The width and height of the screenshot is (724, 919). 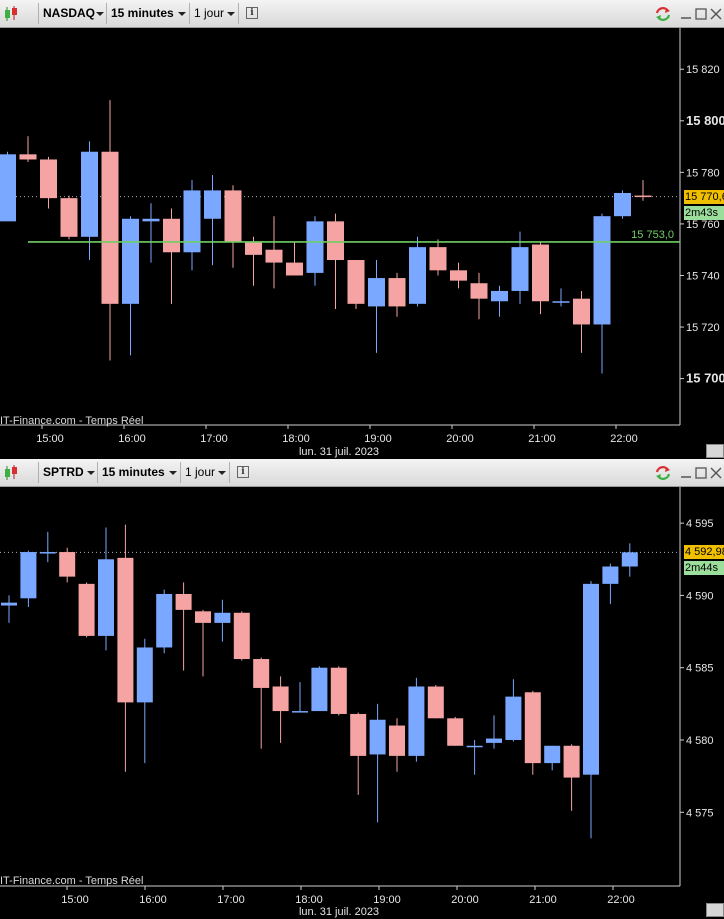 I want to click on reference-line-label: 15 753,0, so click(x=652, y=235).